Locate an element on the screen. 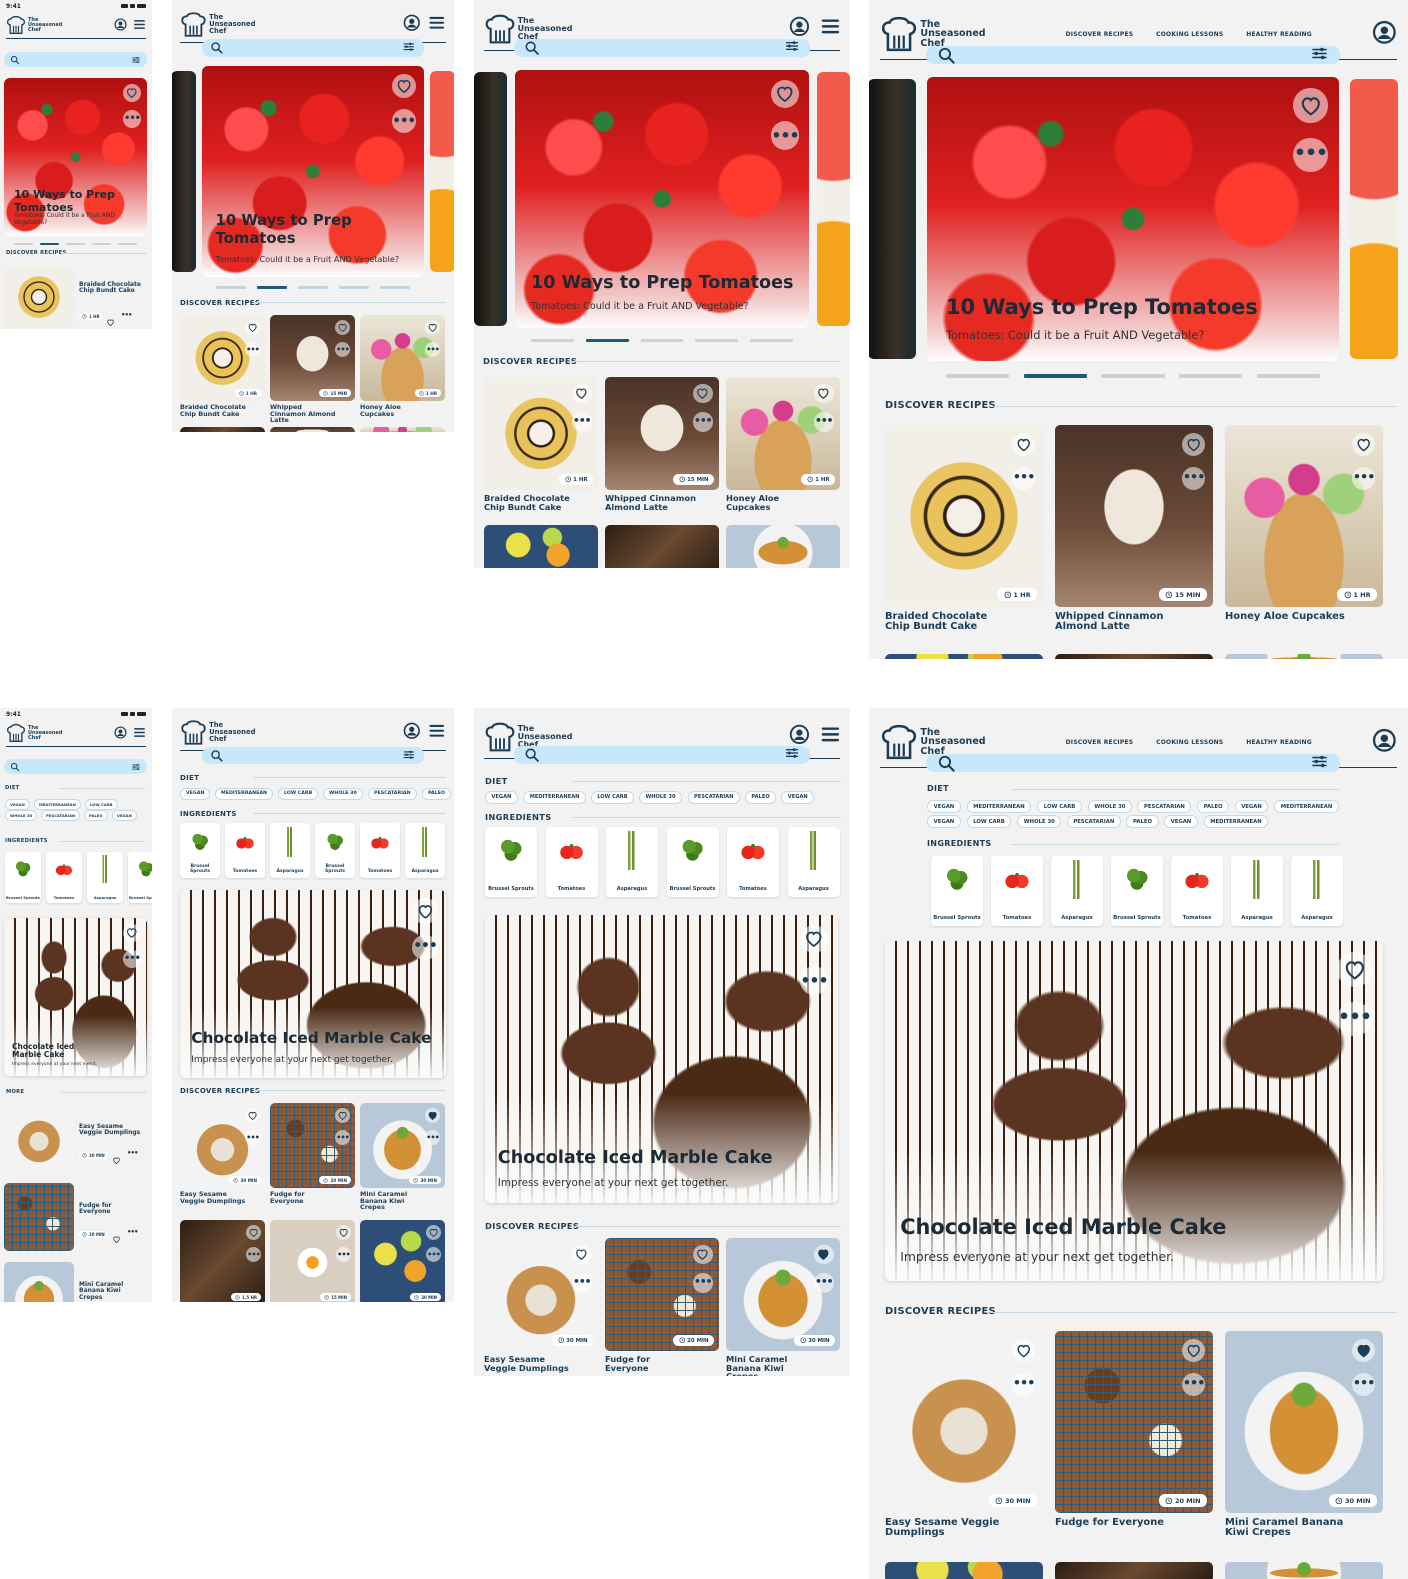 The width and height of the screenshot is (1408, 1579). list-item: Fudge for Everyone 20 MIN ••• is located at coordinates (75, 1218).